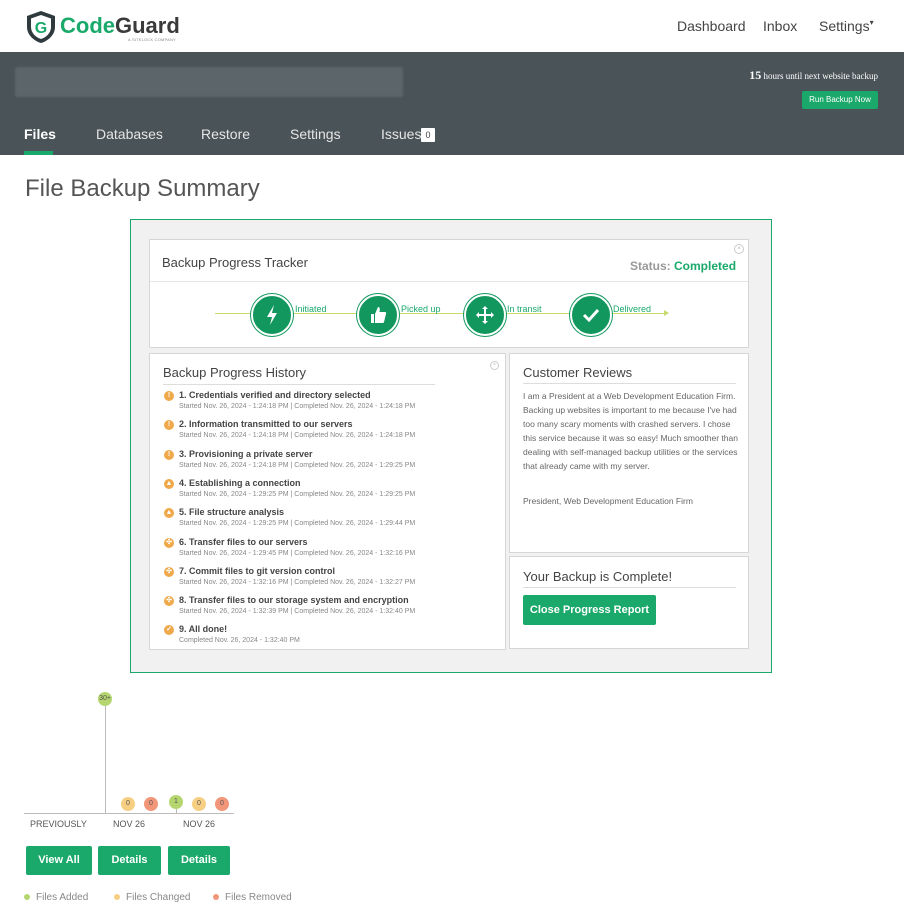  I want to click on bubble-nov26b-added: 1, so click(176, 802).